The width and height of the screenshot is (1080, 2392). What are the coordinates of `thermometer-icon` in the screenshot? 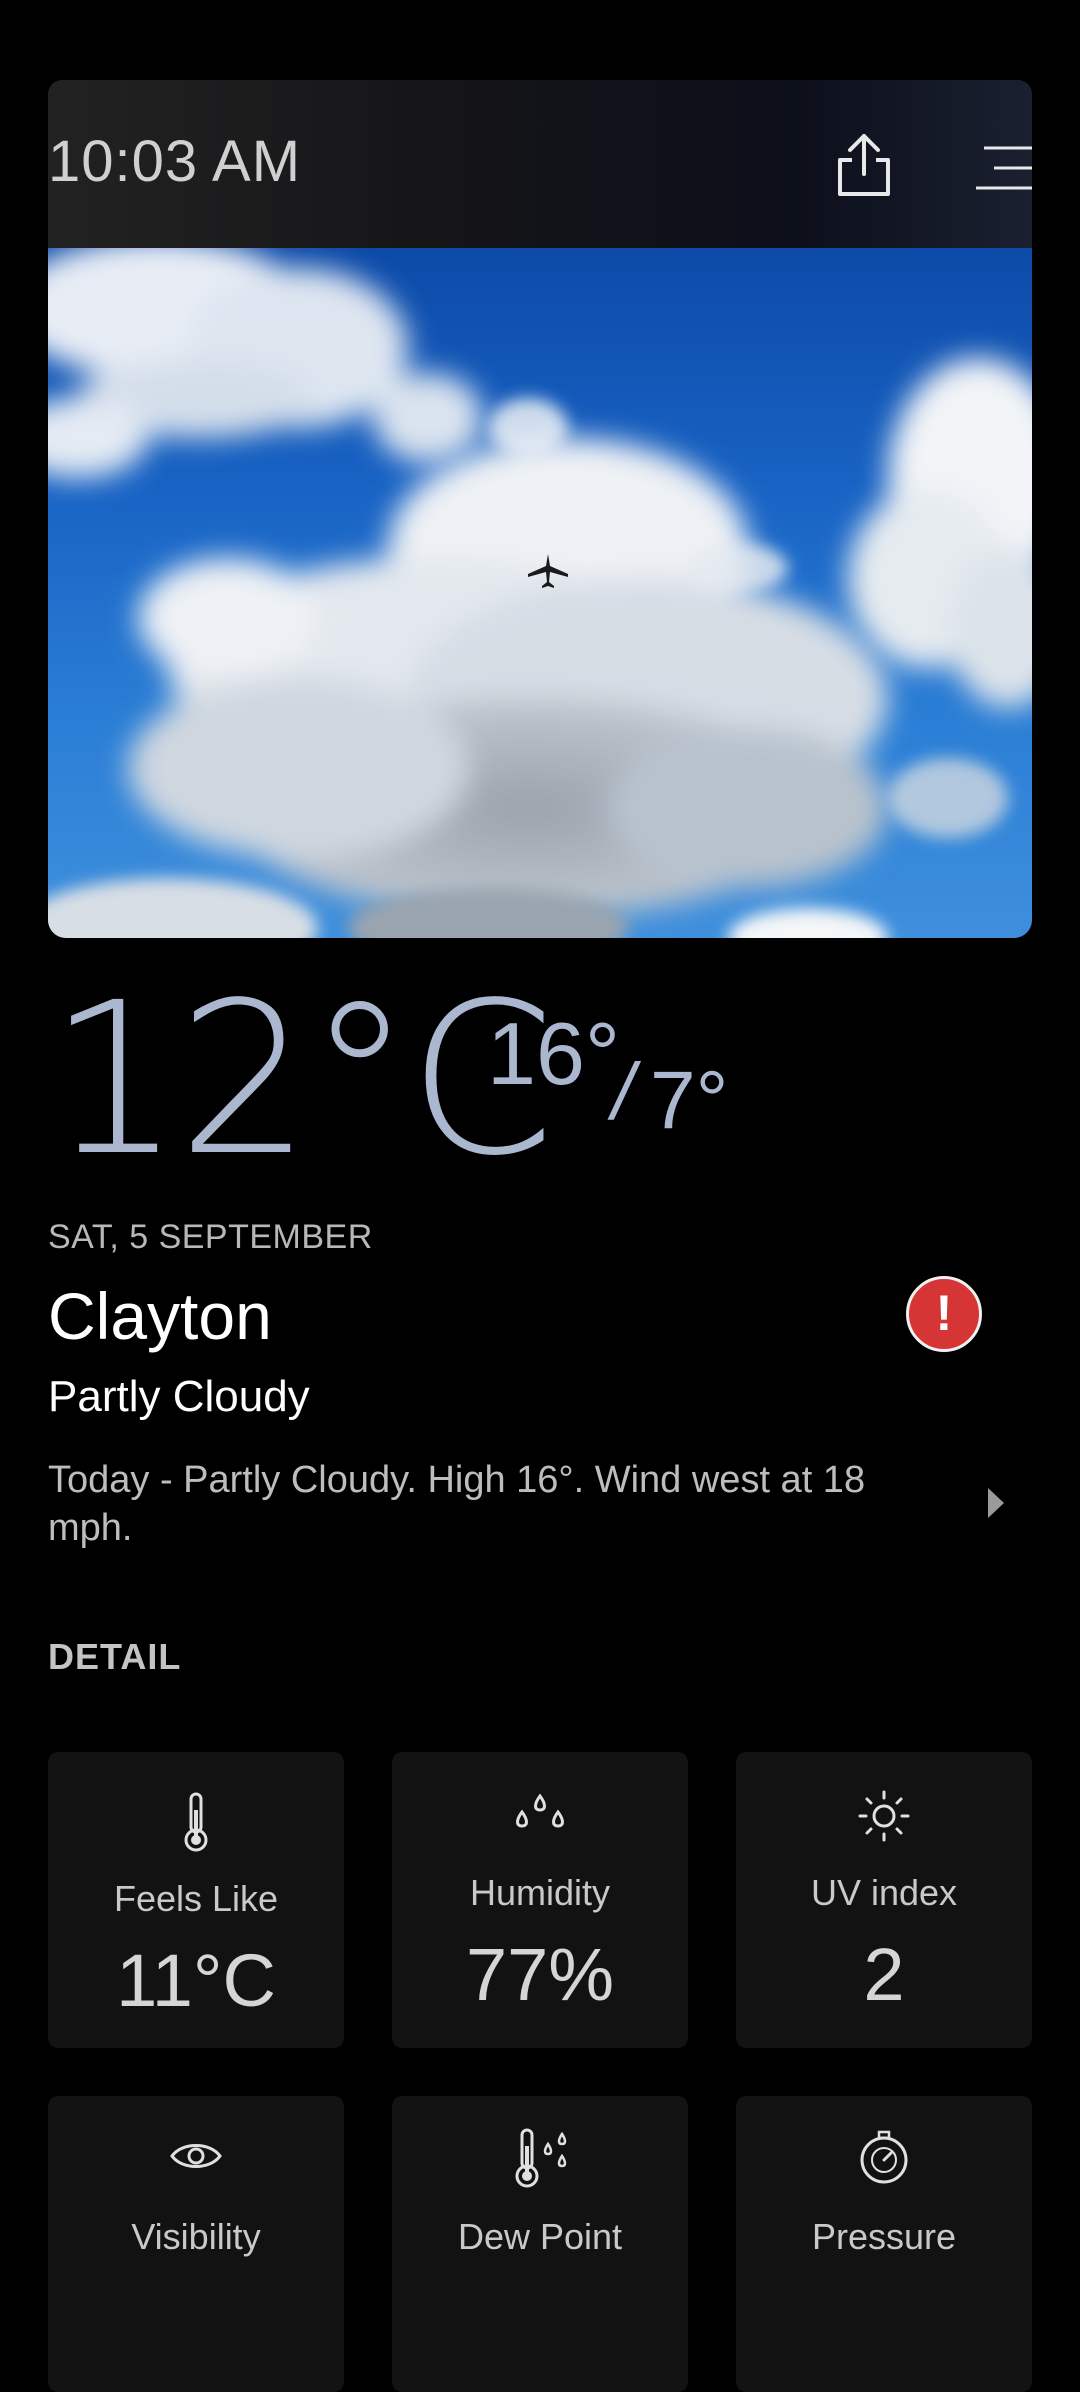 It's located at (196, 1822).